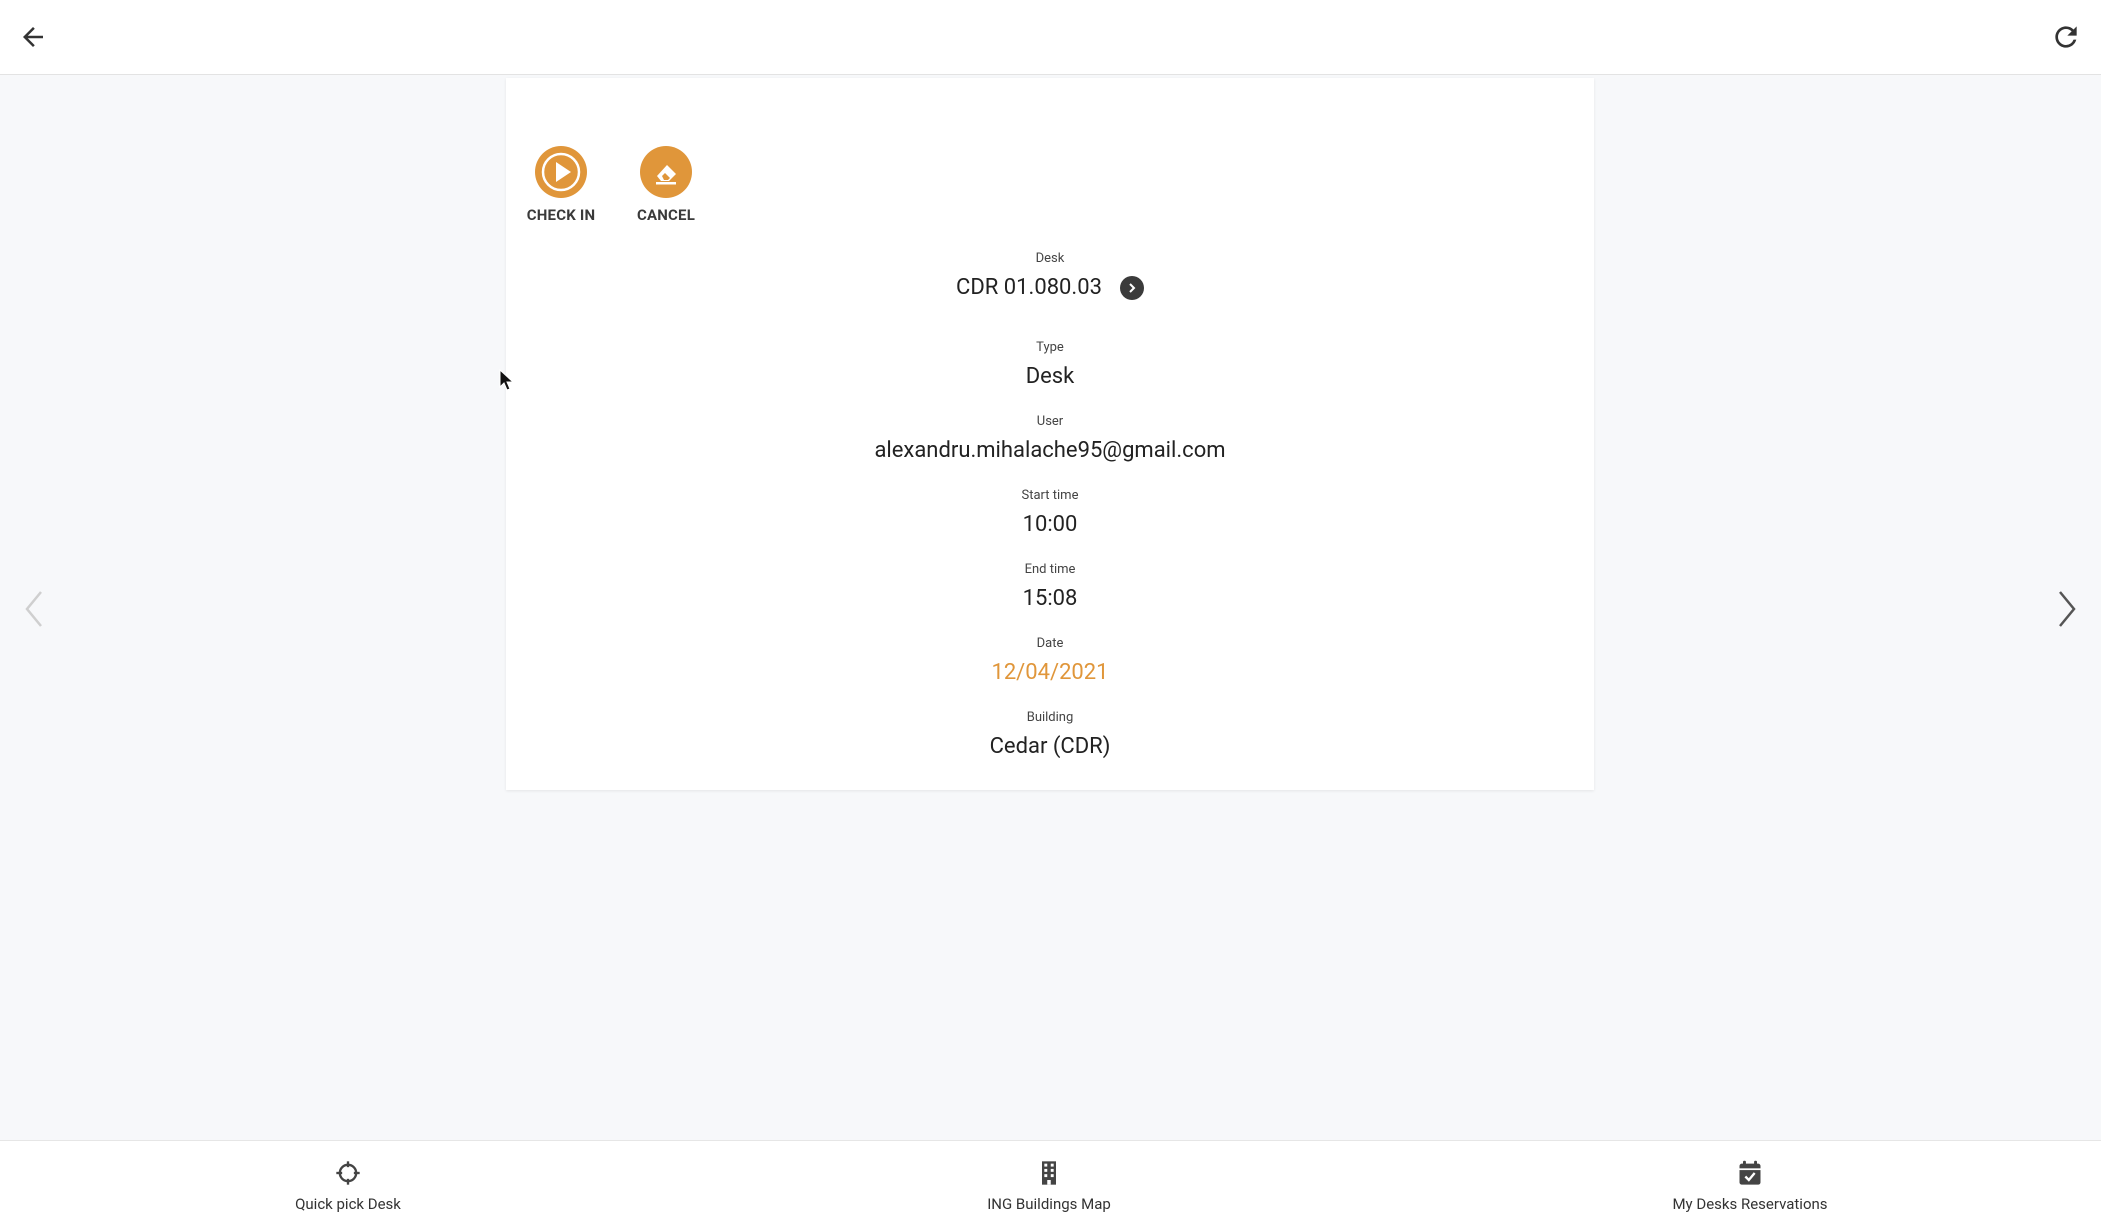 Image resolution: width=2101 pixels, height=1224 pixels. I want to click on desk-details-button, so click(1131, 288).